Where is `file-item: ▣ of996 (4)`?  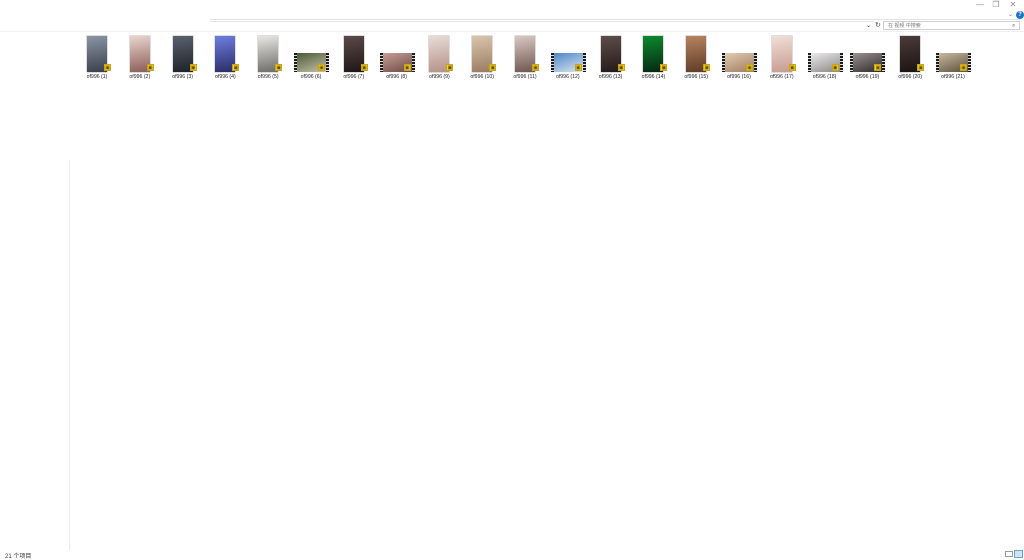
file-item: ▣ of996 (4) is located at coordinates (225, 59).